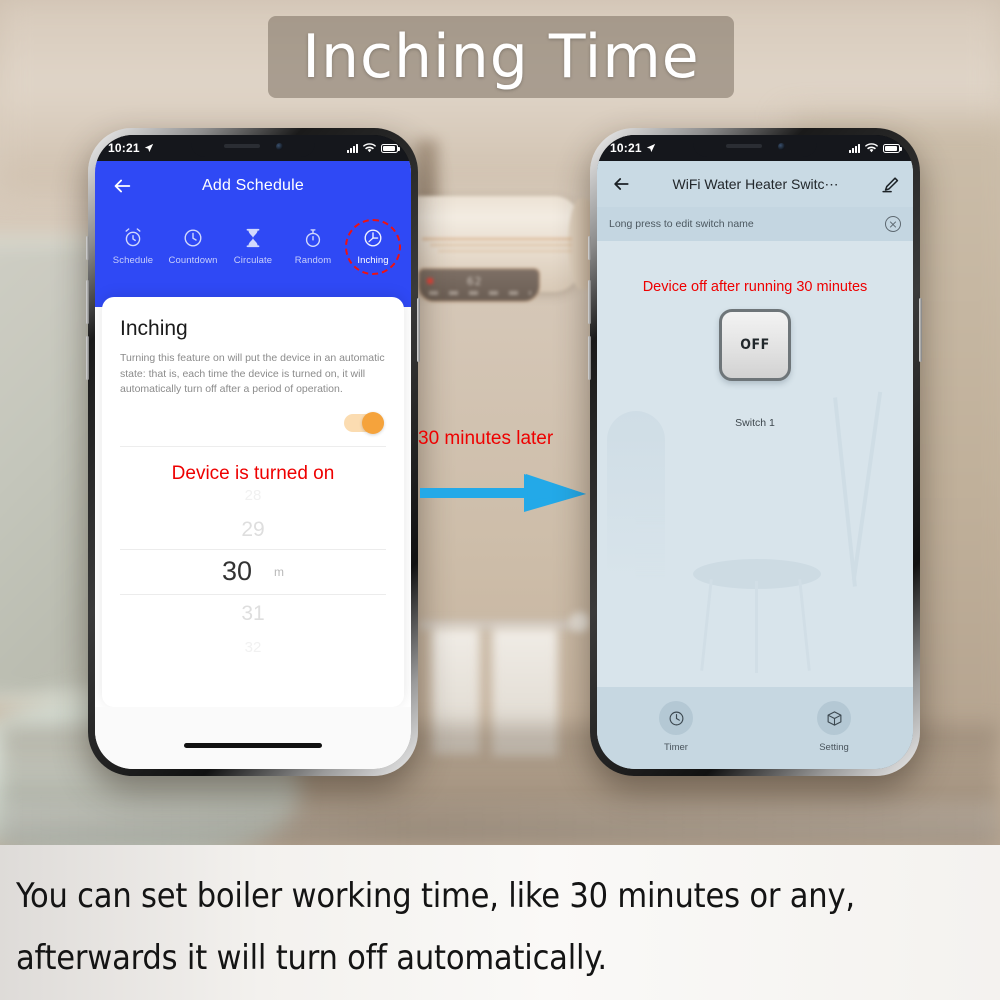  What do you see at coordinates (503, 256) in the screenshot?
I see `water-heater: 62` at bounding box center [503, 256].